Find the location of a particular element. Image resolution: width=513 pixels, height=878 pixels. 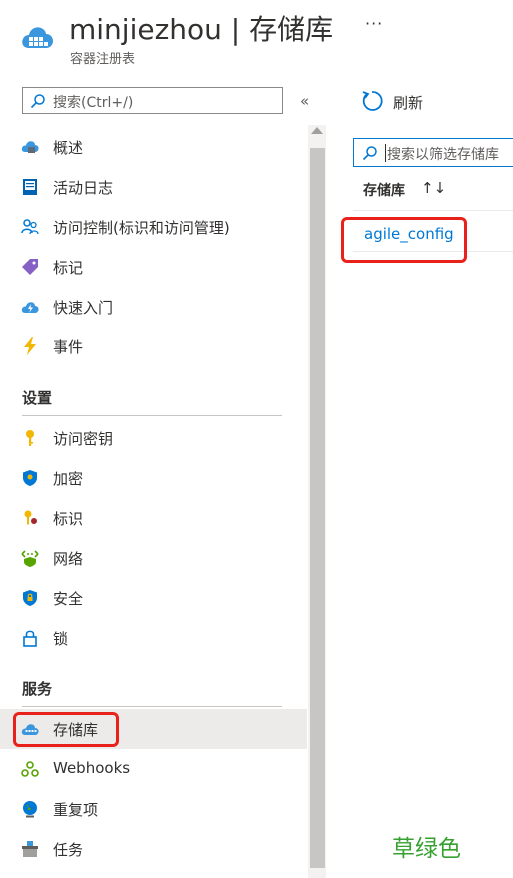

tag-icon is located at coordinates (30, 267).